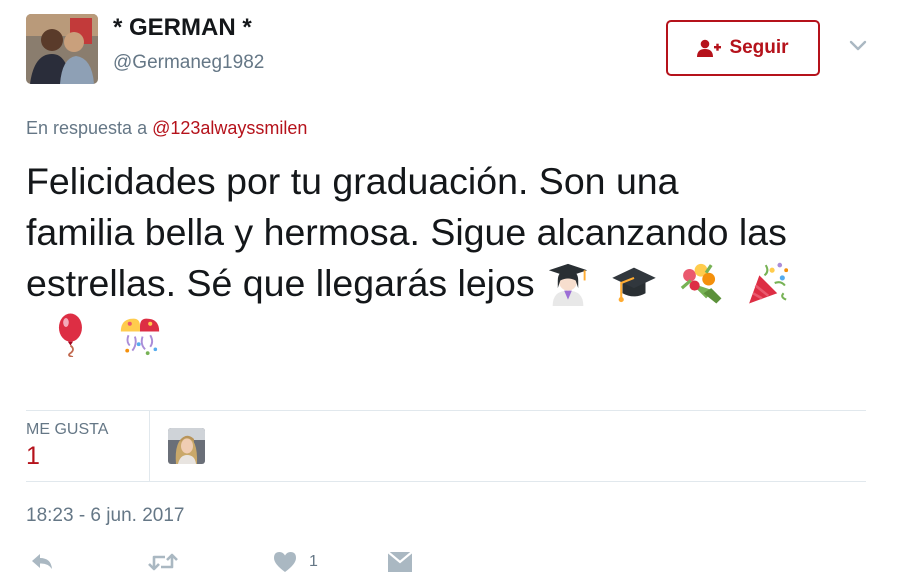 The width and height of the screenshot is (897, 588). I want to click on reply-context: En respuesta a @123alwayssmilen, so click(166, 128).